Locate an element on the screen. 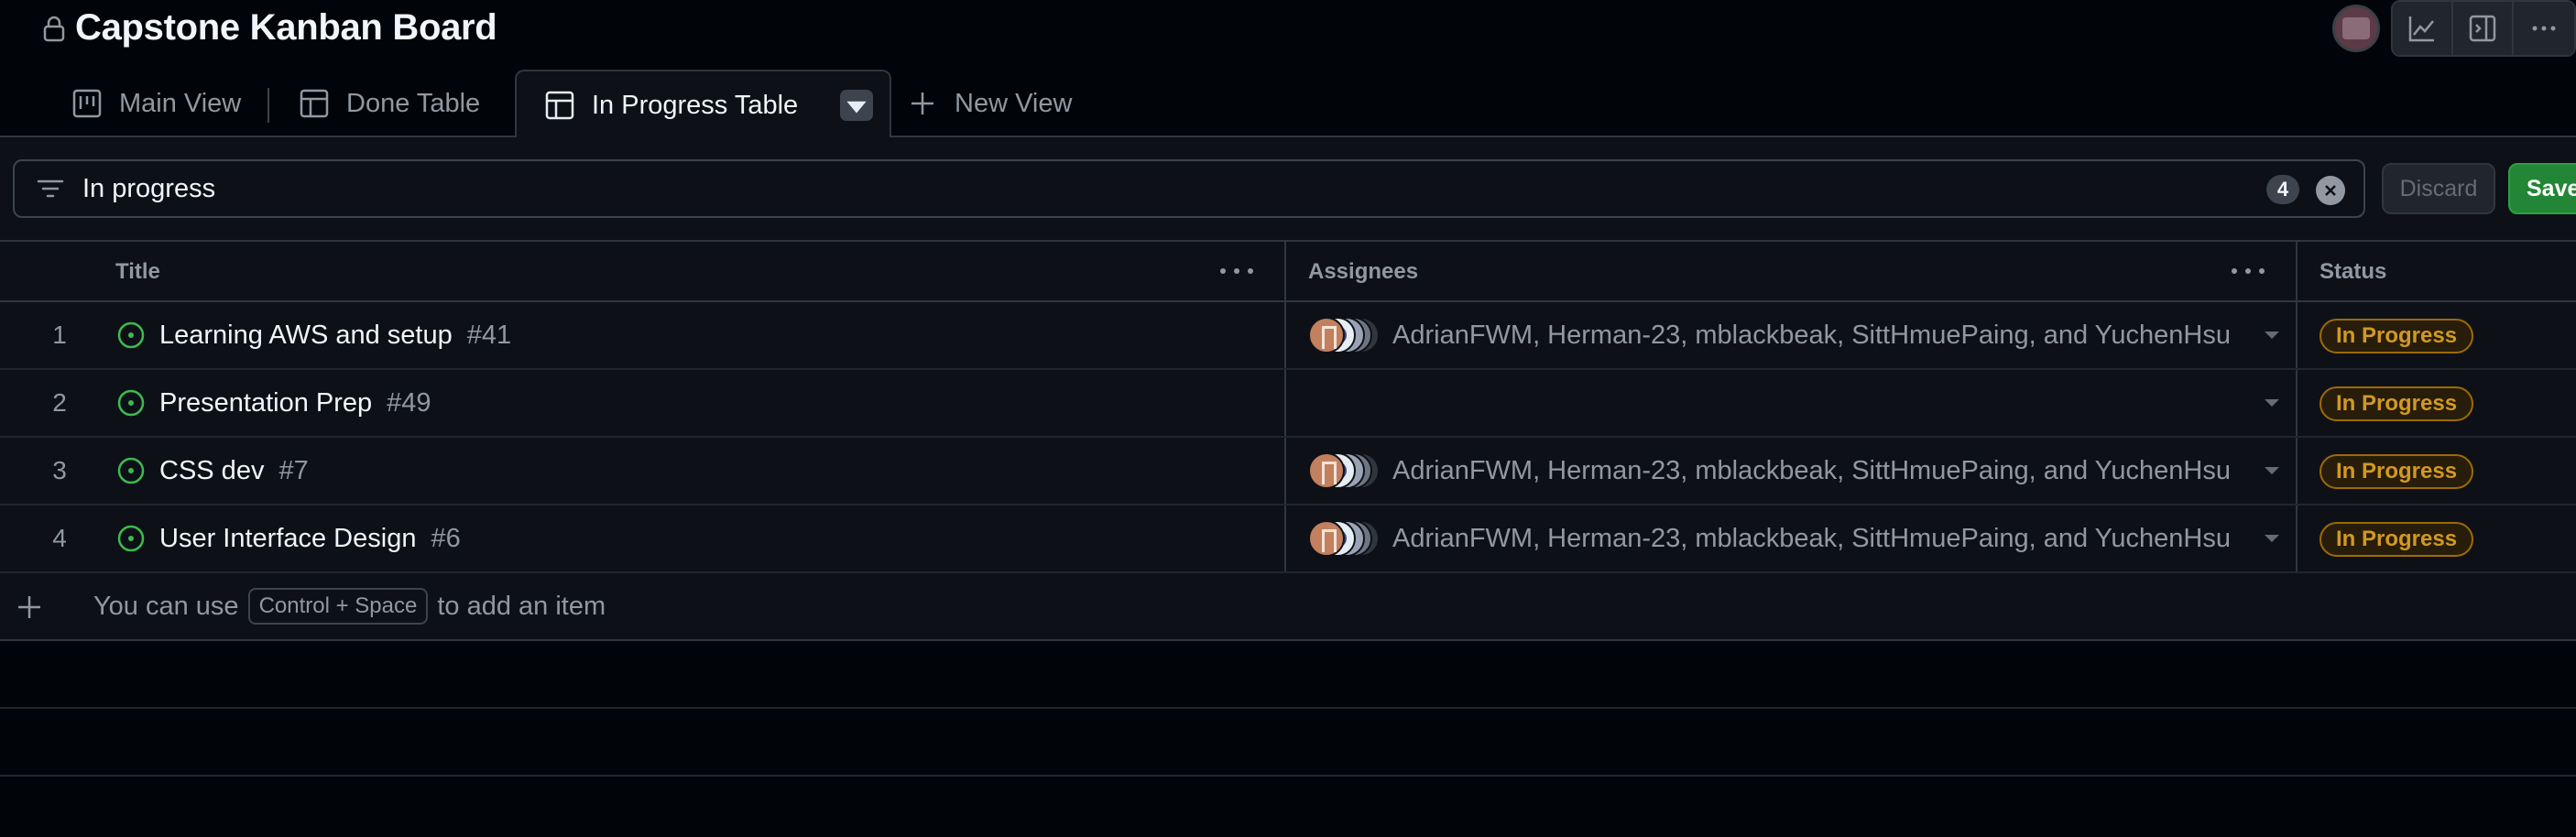 Image resolution: width=2576 pixels, height=837 pixels. issue-title-cell: User Interface Design #6 is located at coordinates (288, 538).